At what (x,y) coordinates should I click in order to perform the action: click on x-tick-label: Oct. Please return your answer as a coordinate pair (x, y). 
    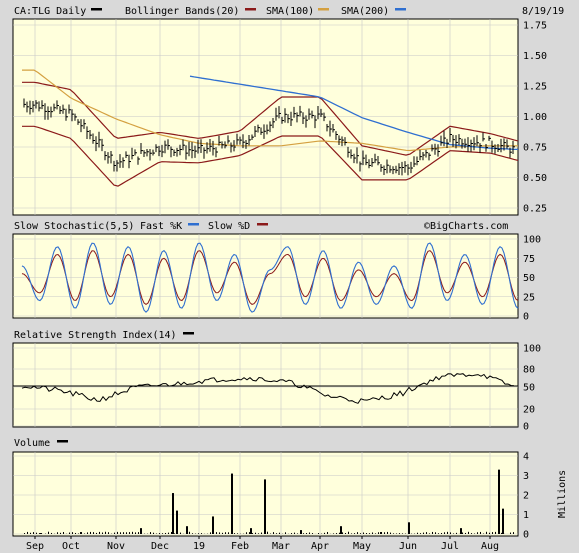
    Looking at the image, I should click on (71, 546).